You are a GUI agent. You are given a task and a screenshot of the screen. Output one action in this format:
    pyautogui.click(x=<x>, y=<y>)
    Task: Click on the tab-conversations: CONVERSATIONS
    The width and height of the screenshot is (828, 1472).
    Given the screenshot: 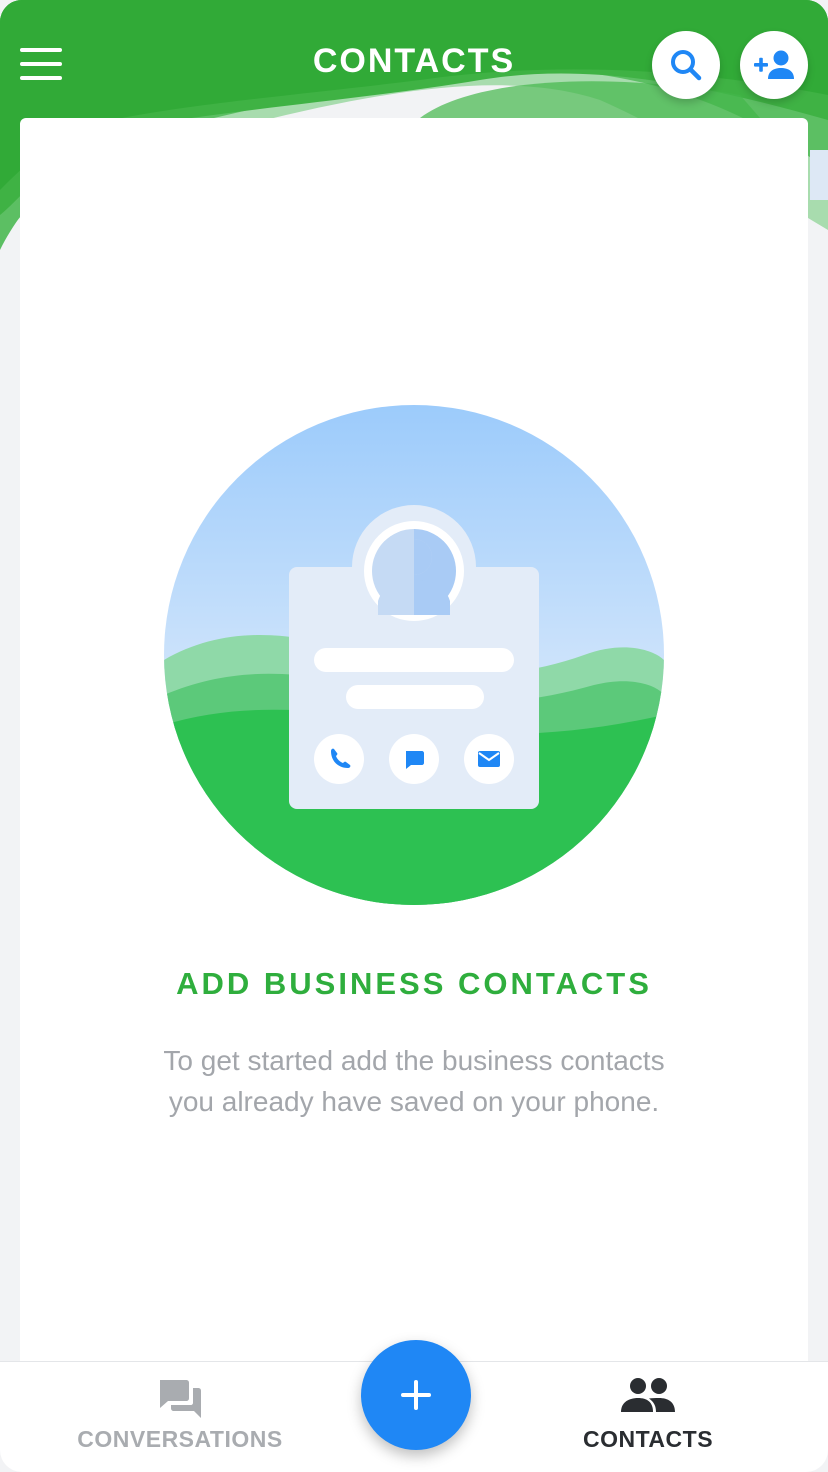 What is the action you would take?
    pyautogui.click(x=180, y=1417)
    